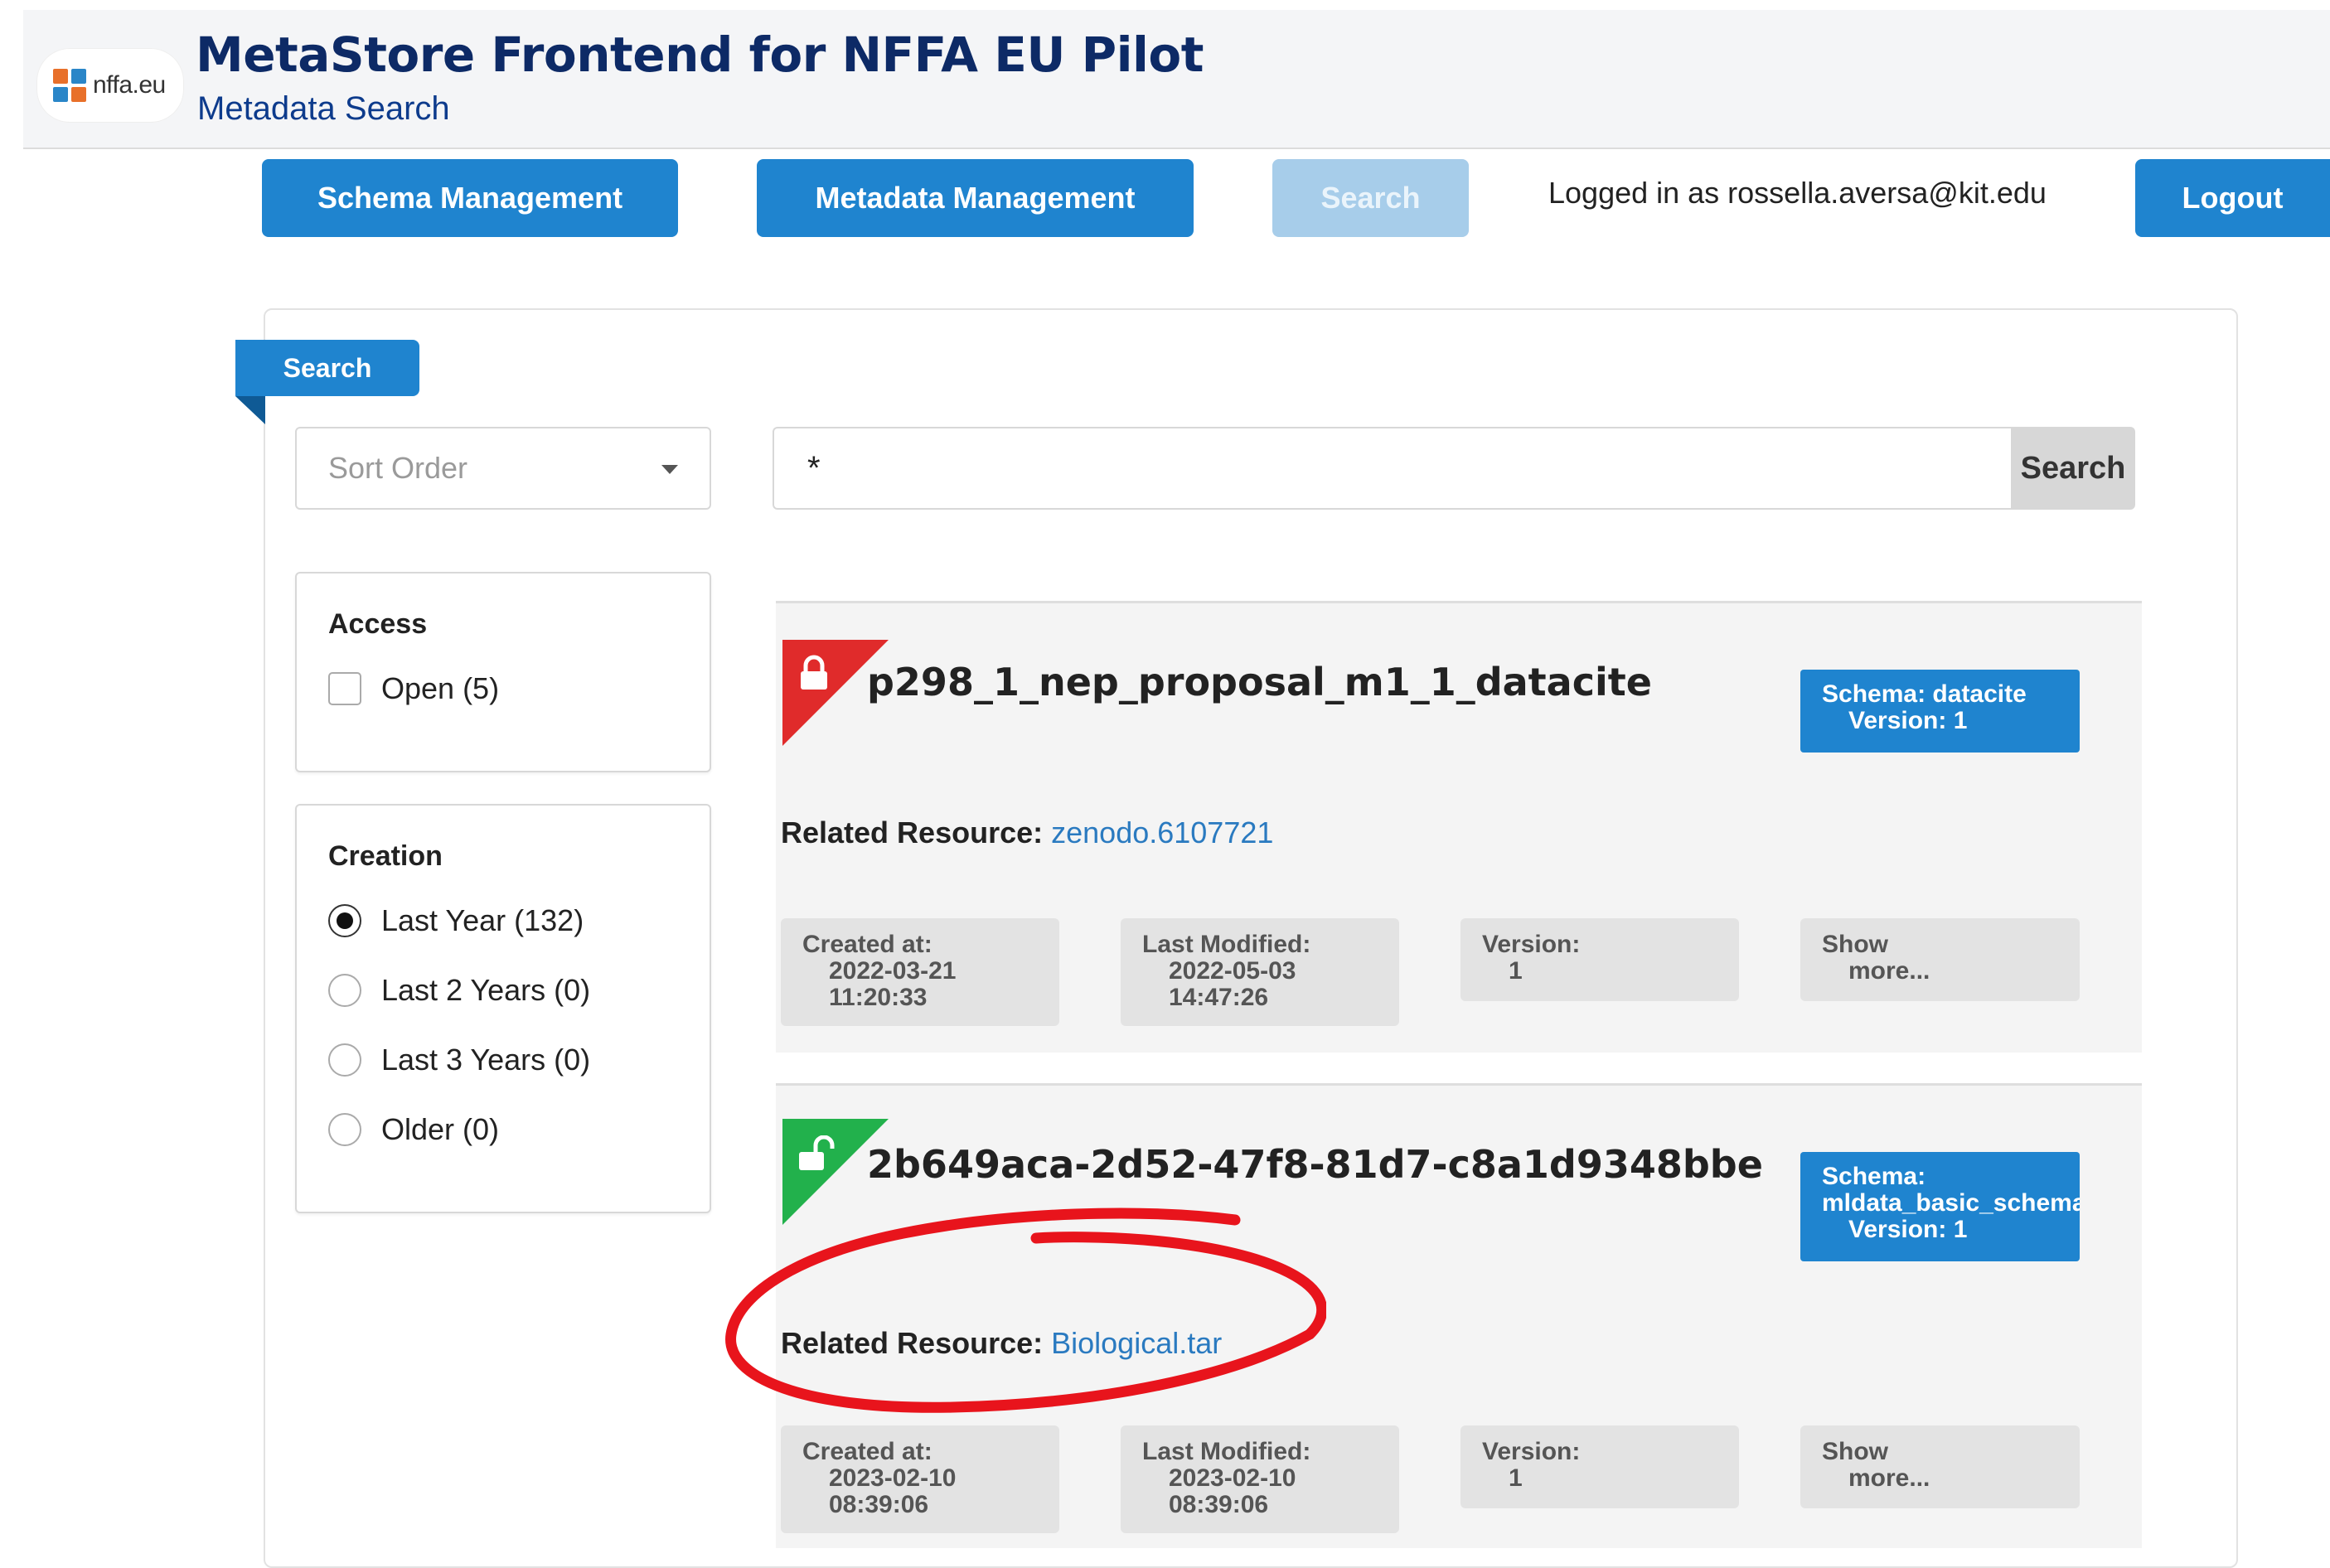 This screenshot has width=2330, height=1568. What do you see at coordinates (1232, 971) in the screenshot?
I see `modified-date: 2022-05-03` at bounding box center [1232, 971].